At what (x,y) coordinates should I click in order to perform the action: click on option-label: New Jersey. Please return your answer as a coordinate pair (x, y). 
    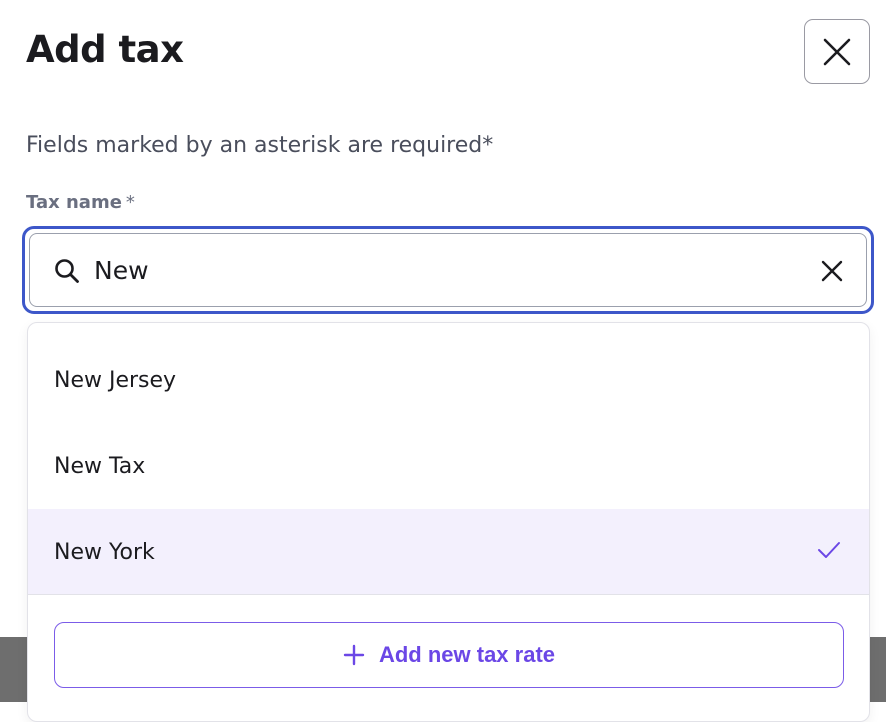
    Looking at the image, I should click on (115, 380).